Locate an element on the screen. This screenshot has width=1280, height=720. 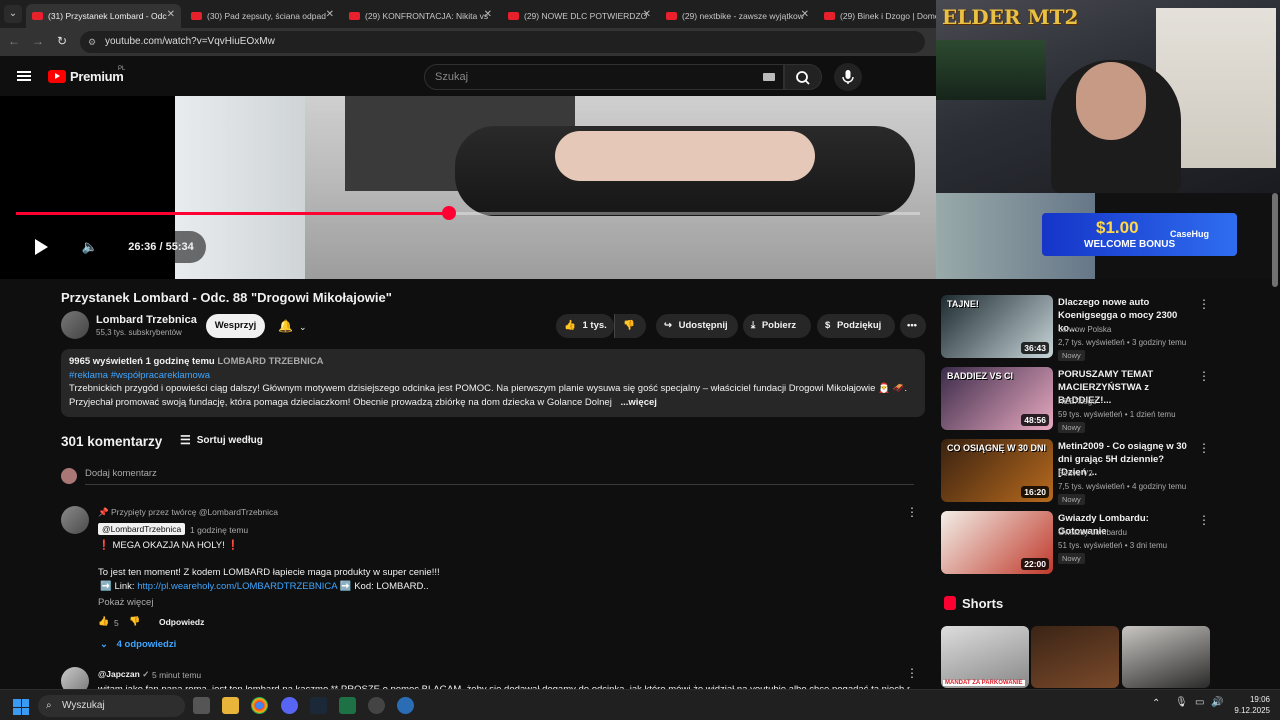
speaker-icon: 🔊 is located at coordinates (1217, 702).